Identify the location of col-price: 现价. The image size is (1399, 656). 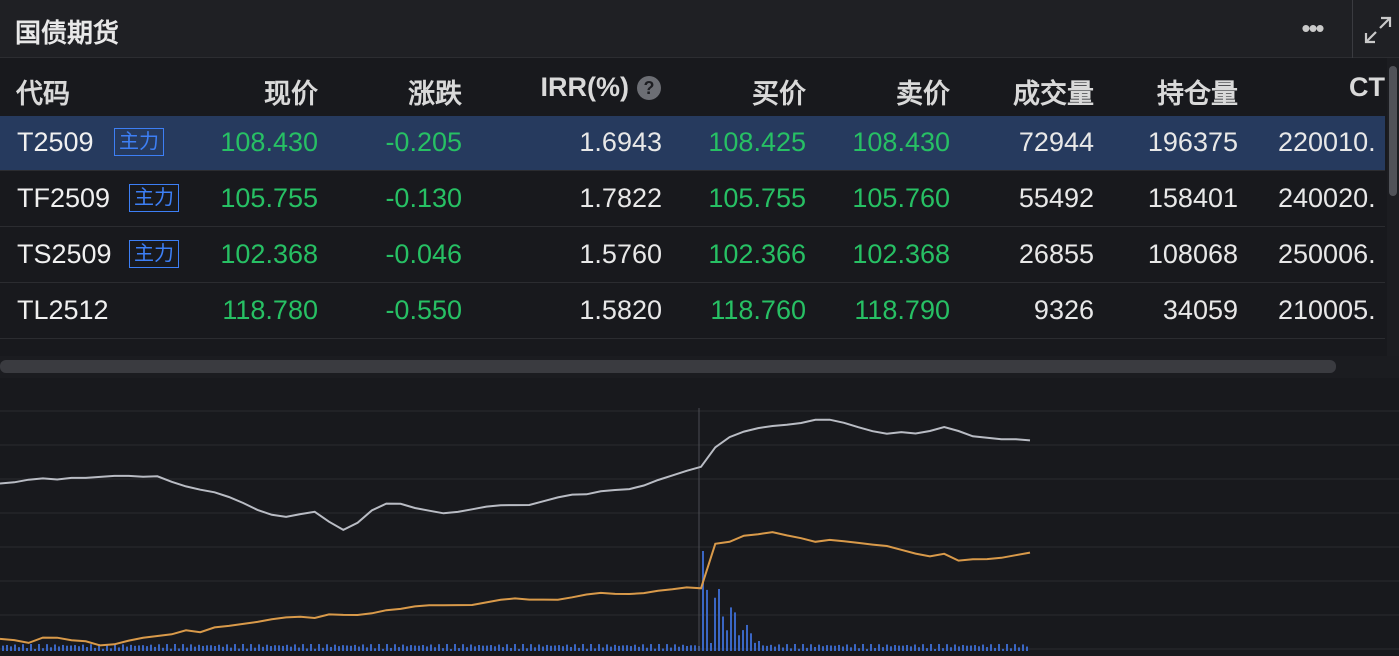
(291, 91).